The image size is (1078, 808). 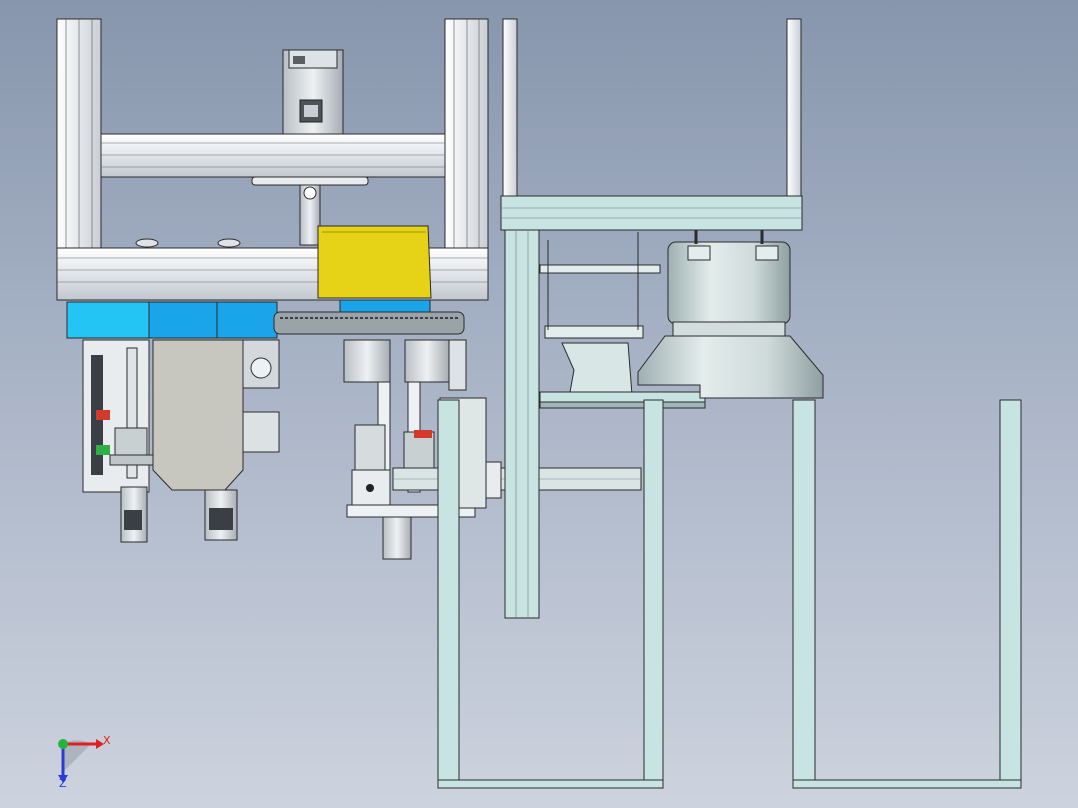 What do you see at coordinates (63, 783) in the screenshot?
I see `z-axis-label: Z` at bounding box center [63, 783].